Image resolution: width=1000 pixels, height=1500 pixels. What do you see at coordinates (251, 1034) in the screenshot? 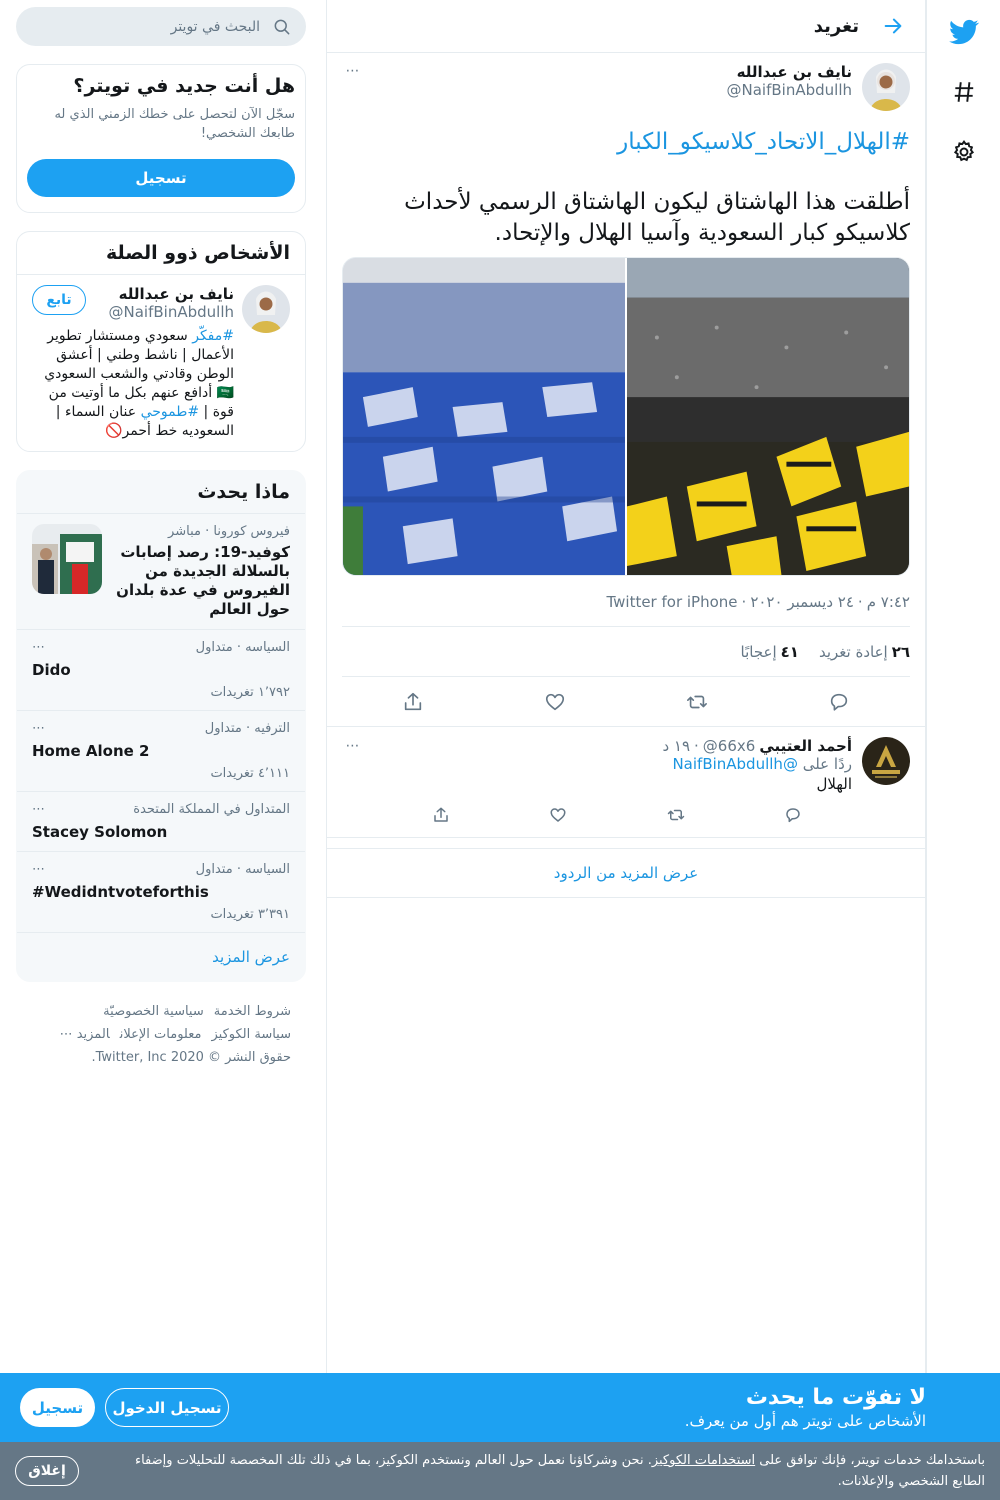
I see `cookies-link: سياسة الكوكيز` at bounding box center [251, 1034].